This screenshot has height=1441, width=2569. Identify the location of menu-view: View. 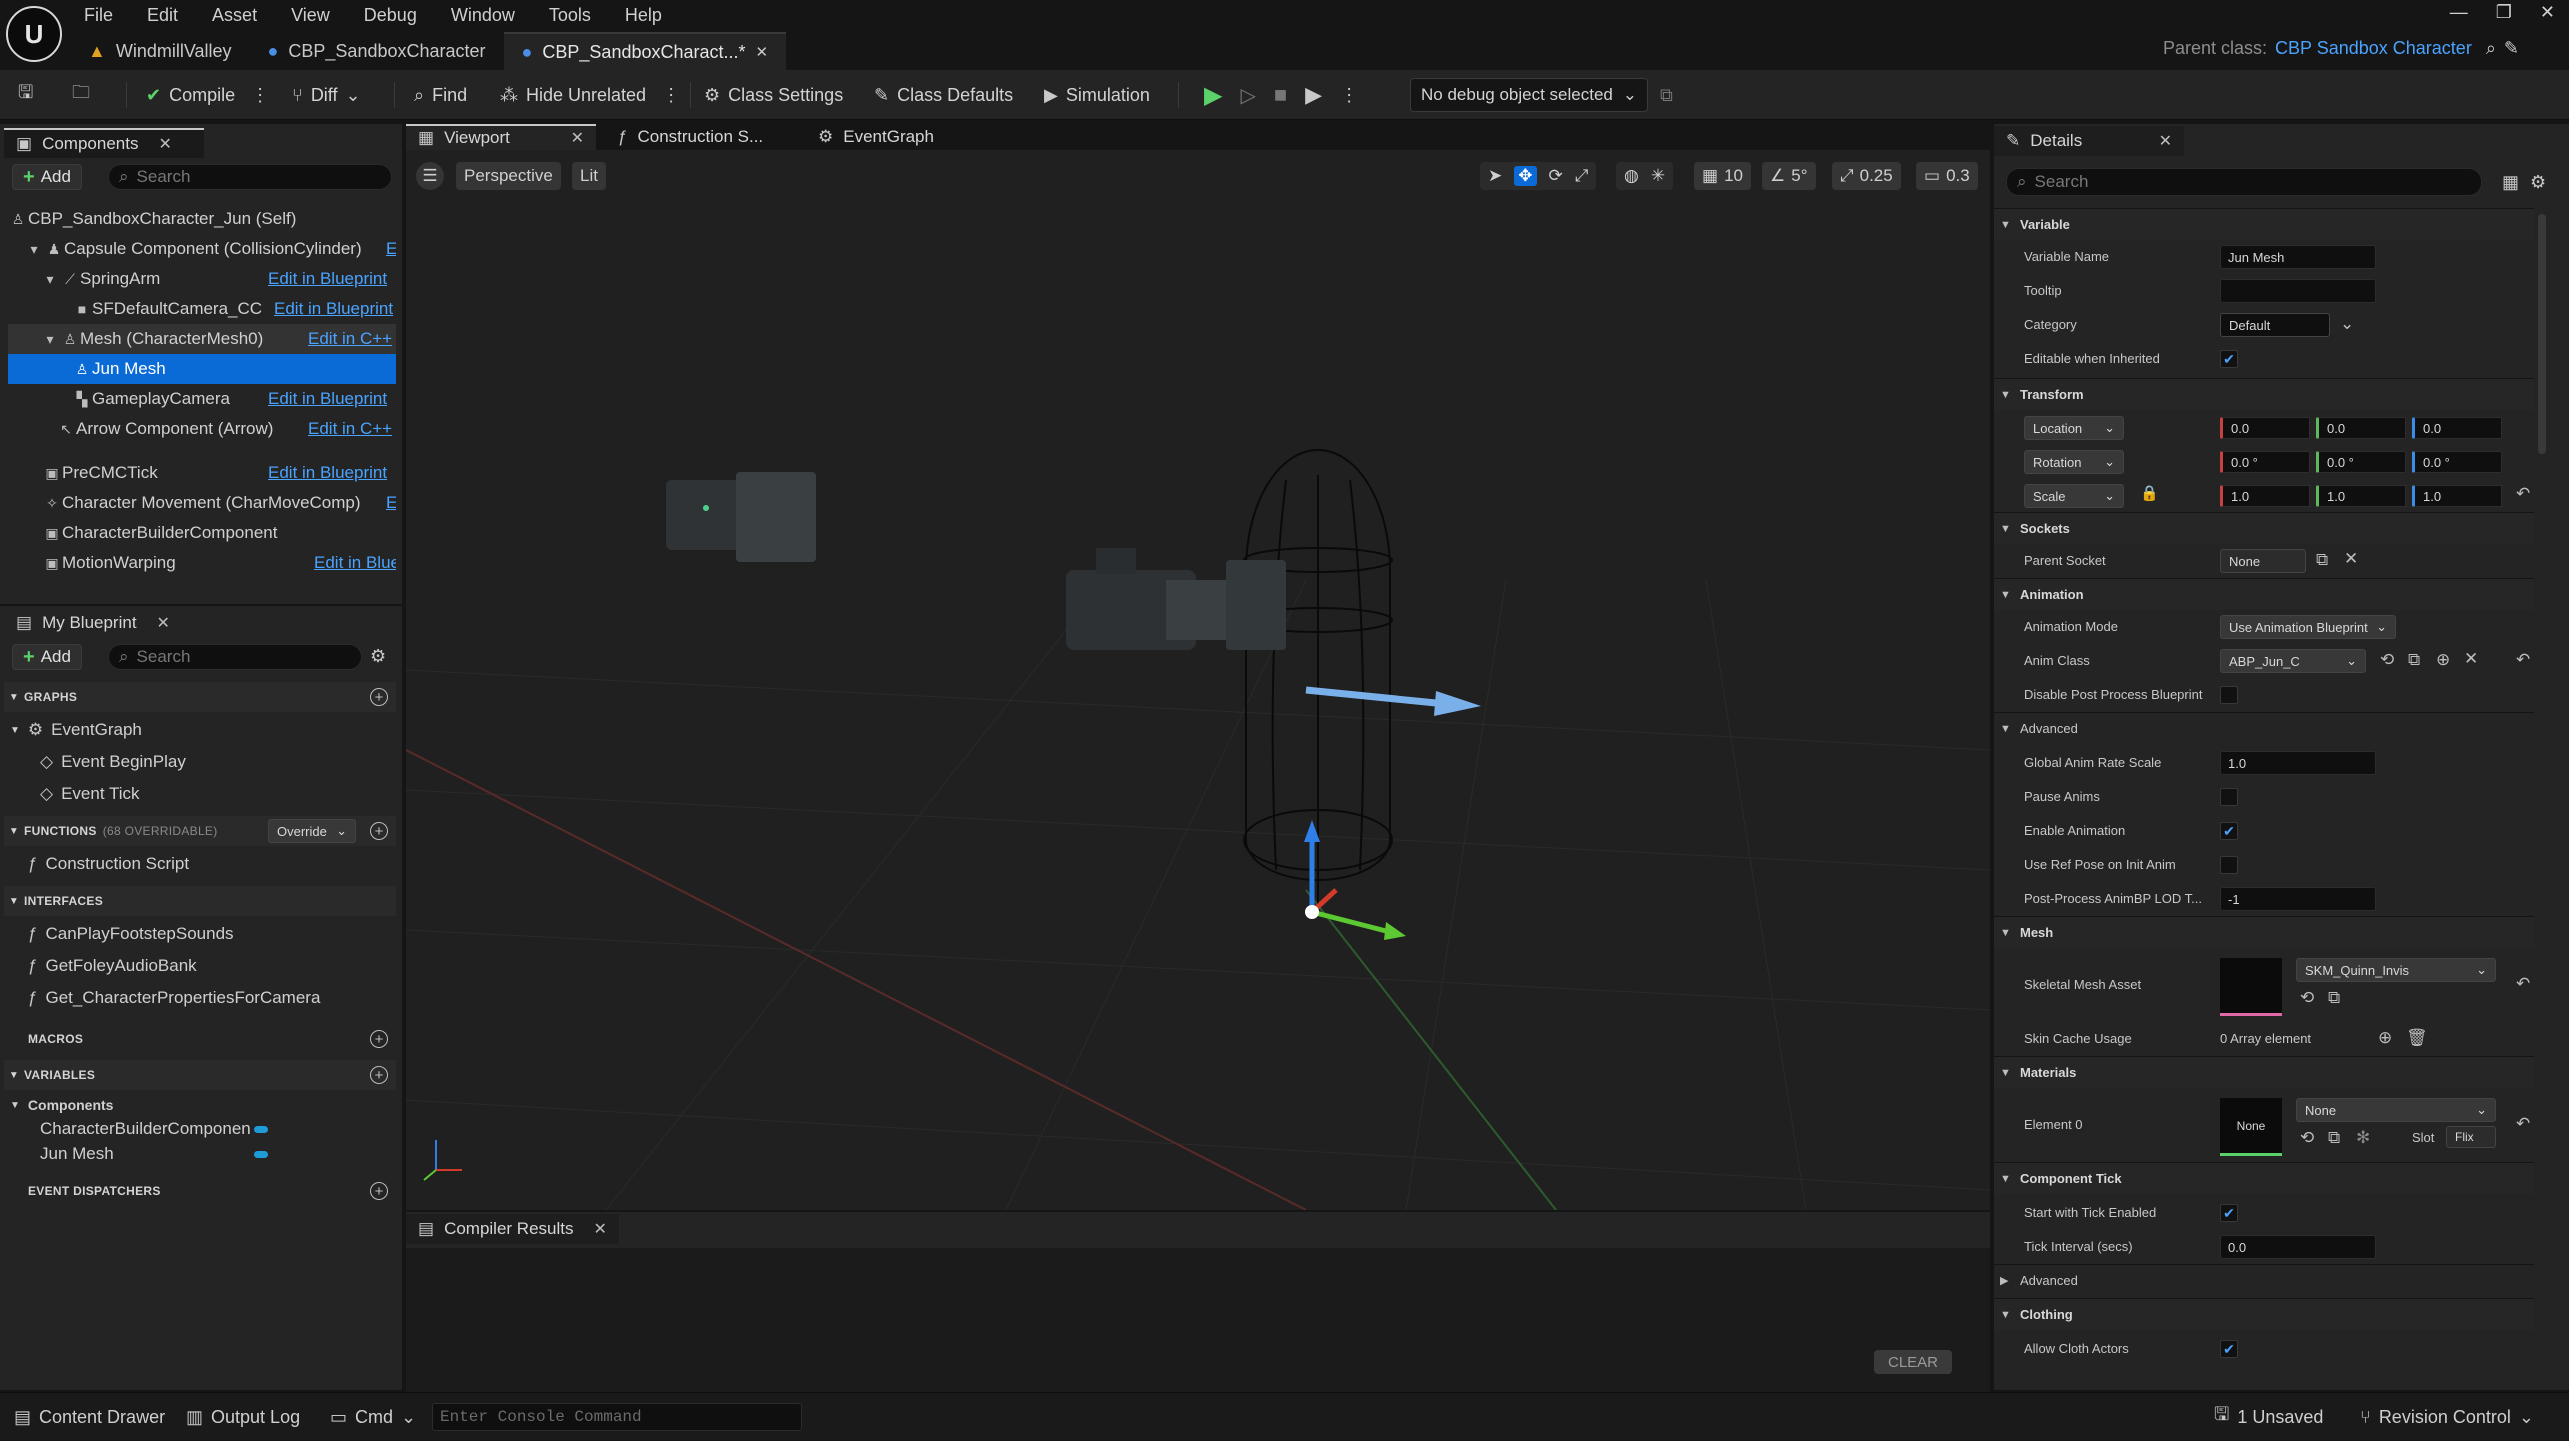
(310, 15).